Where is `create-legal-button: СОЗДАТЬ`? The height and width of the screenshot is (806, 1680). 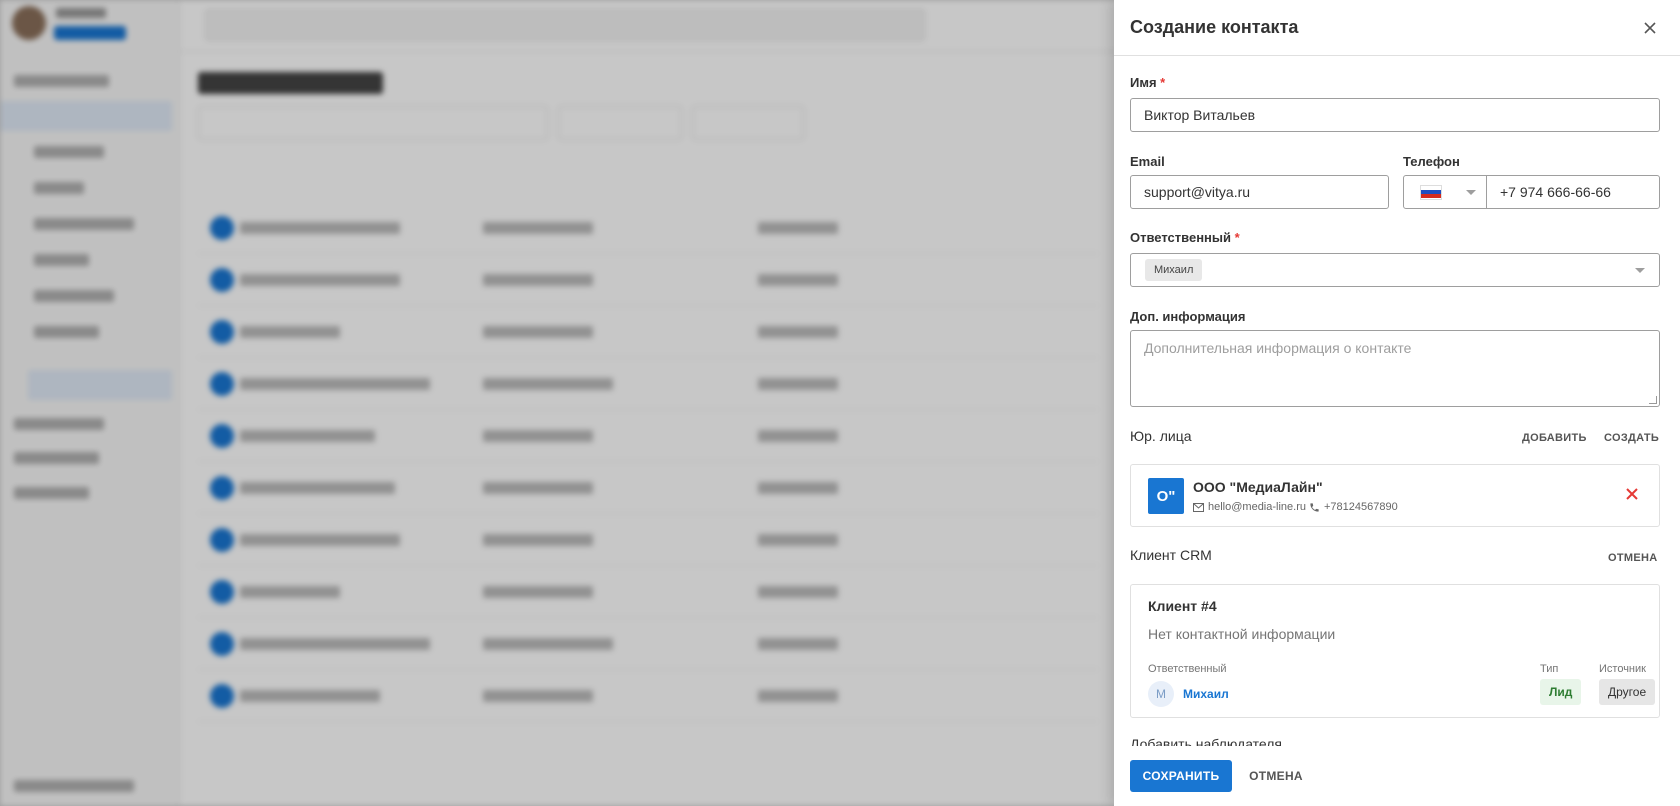
create-legal-button: СОЗДАТЬ is located at coordinates (1631, 438).